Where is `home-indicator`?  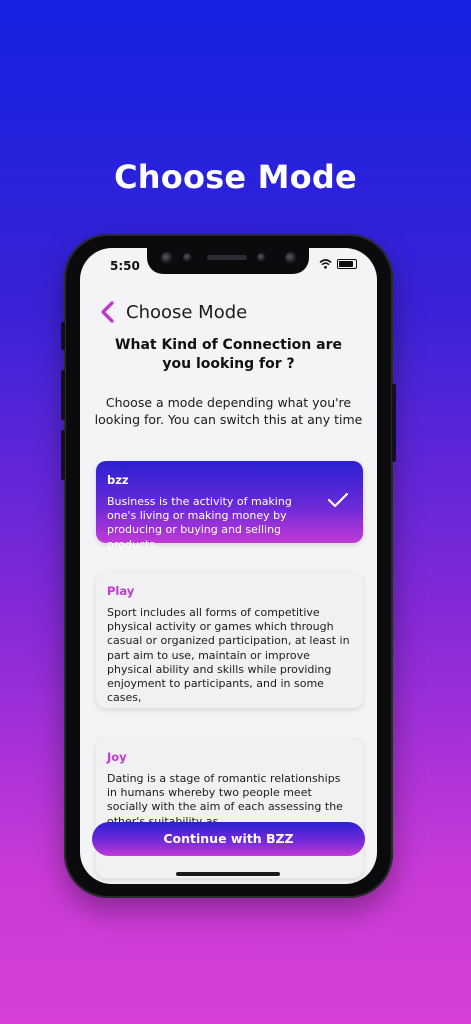 home-indicator is located at coordinates (228, 874).